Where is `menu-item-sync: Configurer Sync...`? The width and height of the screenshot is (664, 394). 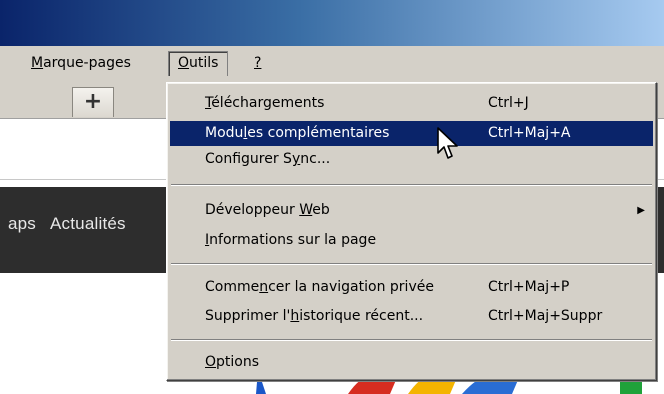
menu-item-sync: Configurer Sync... is located at coordinates (411, 159).